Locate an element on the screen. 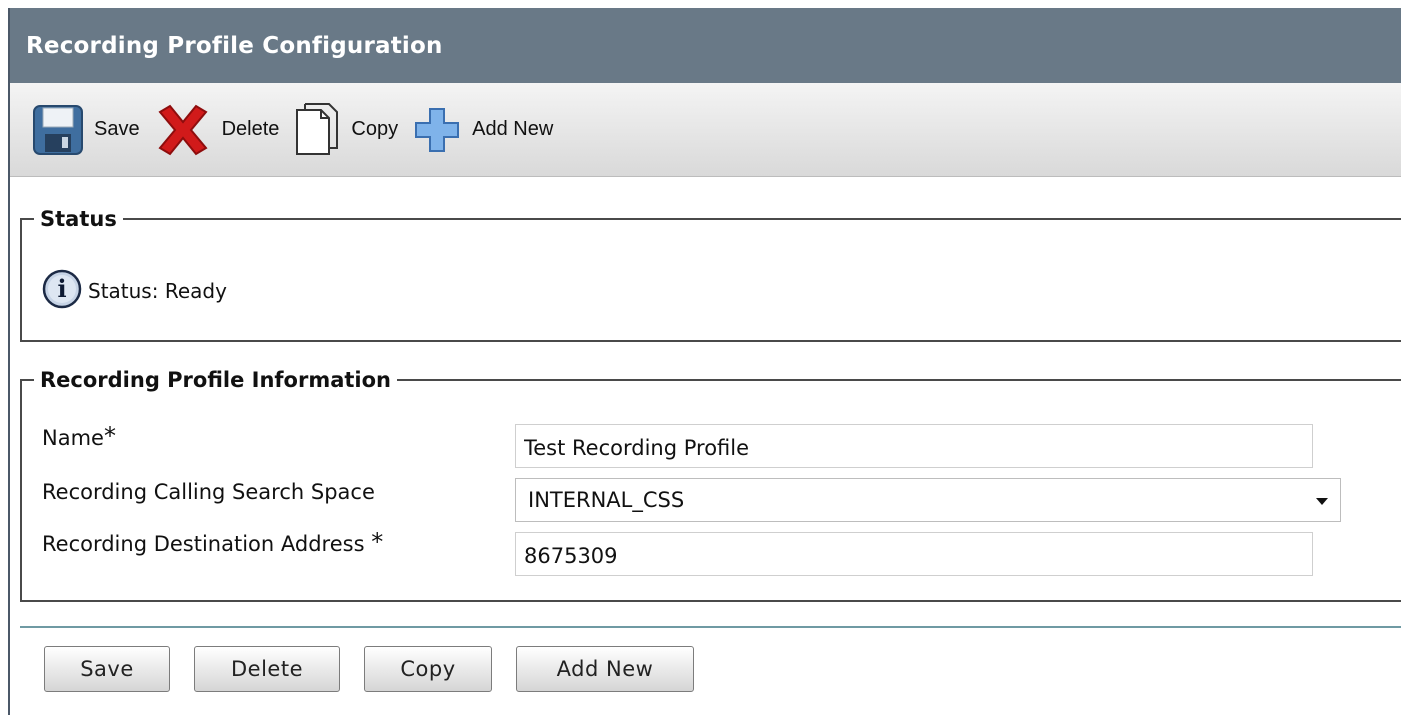 The image size is (1401, 715). top-clipped-strip is located at coordinates (700, 4).